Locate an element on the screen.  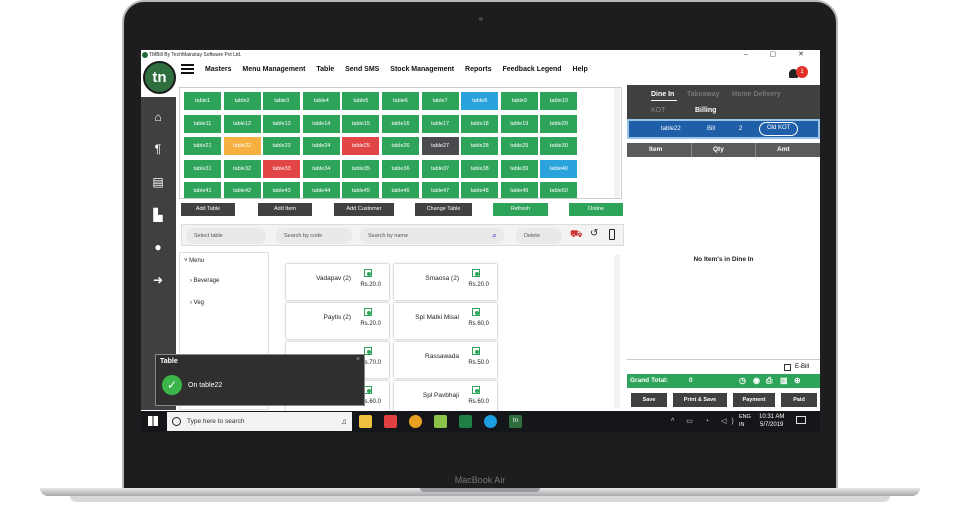
table-tile: table31 is located at coordinates (202, 168).